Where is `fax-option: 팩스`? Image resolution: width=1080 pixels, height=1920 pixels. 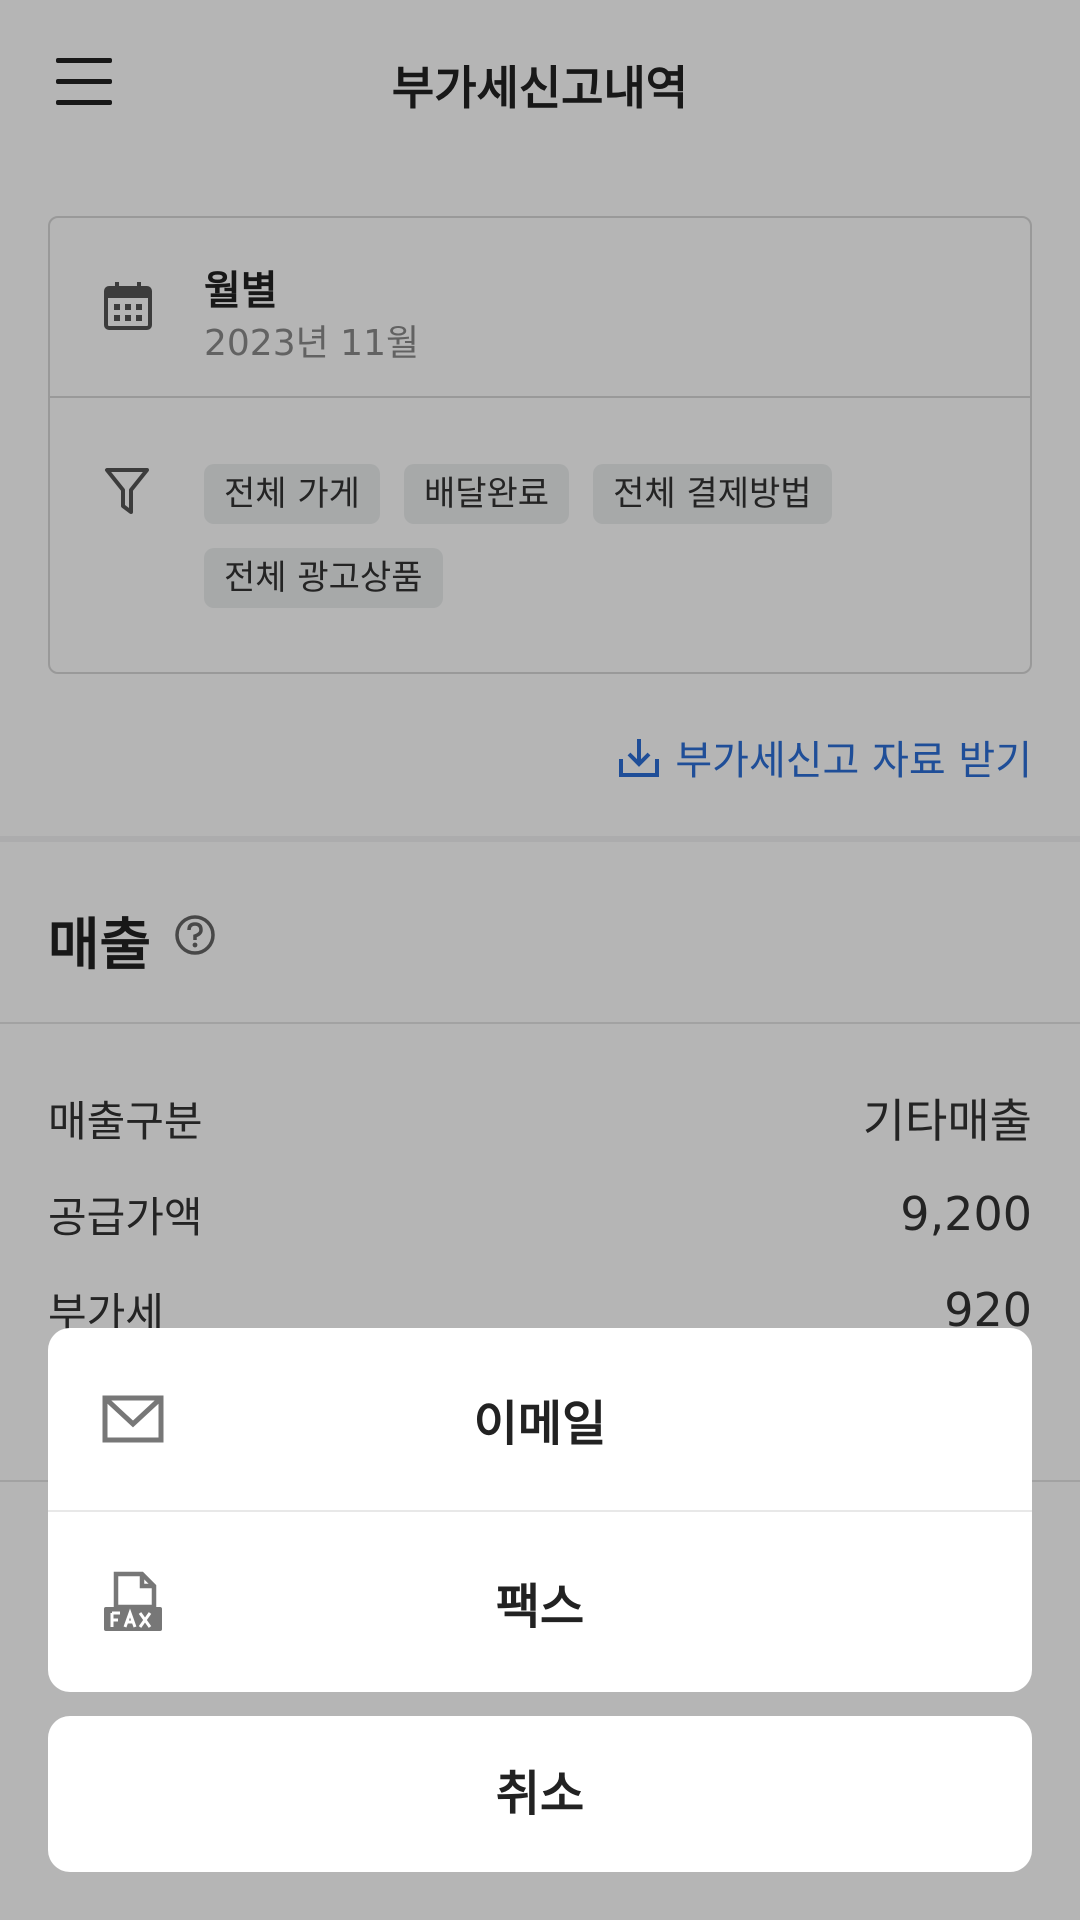
fax-option: 팩스 is located at coordinates (540, 1601).